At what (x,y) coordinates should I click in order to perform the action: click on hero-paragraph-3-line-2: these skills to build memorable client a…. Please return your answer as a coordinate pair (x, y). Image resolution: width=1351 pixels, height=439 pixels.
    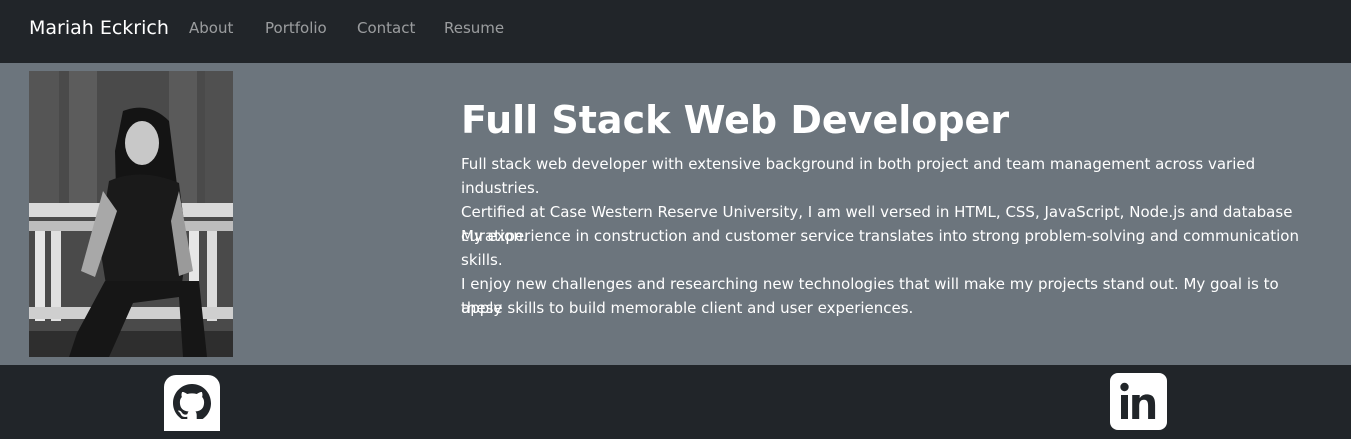
    Looking at the image, I should click on (687, 308).